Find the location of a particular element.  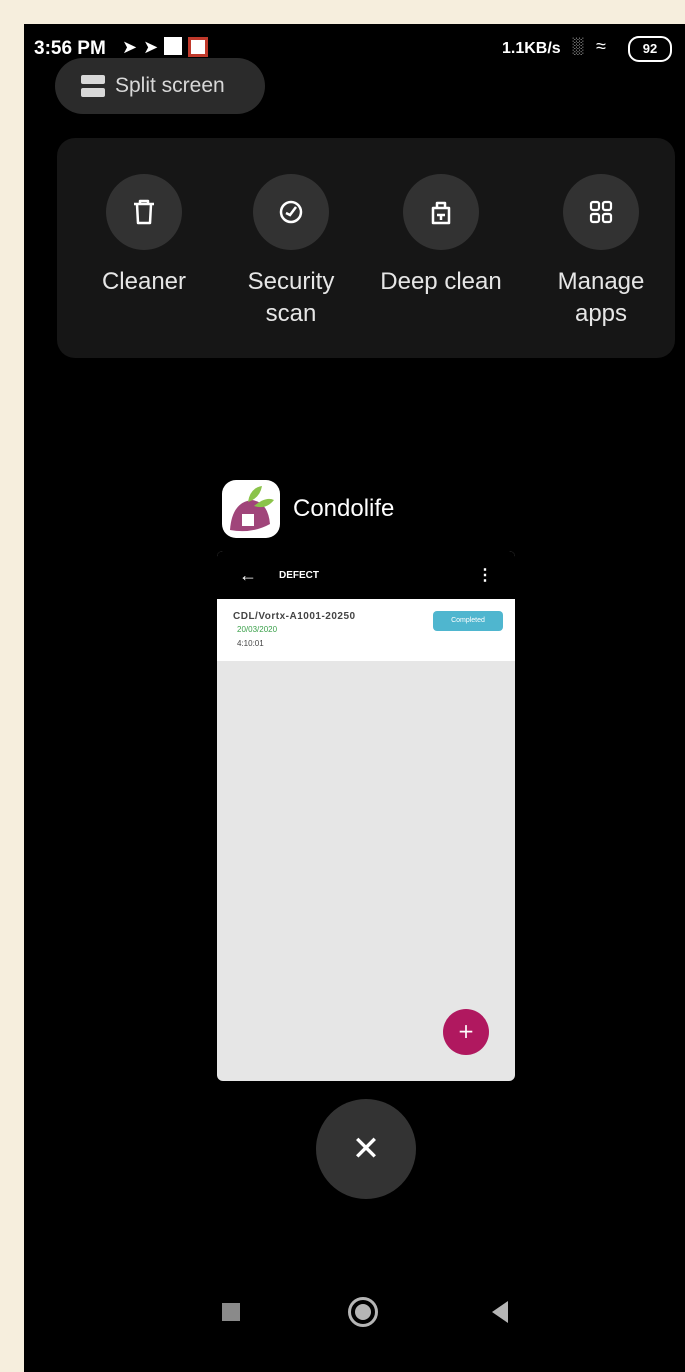

more-vert-icon: ⋮ is located at coordinates (485, 575).